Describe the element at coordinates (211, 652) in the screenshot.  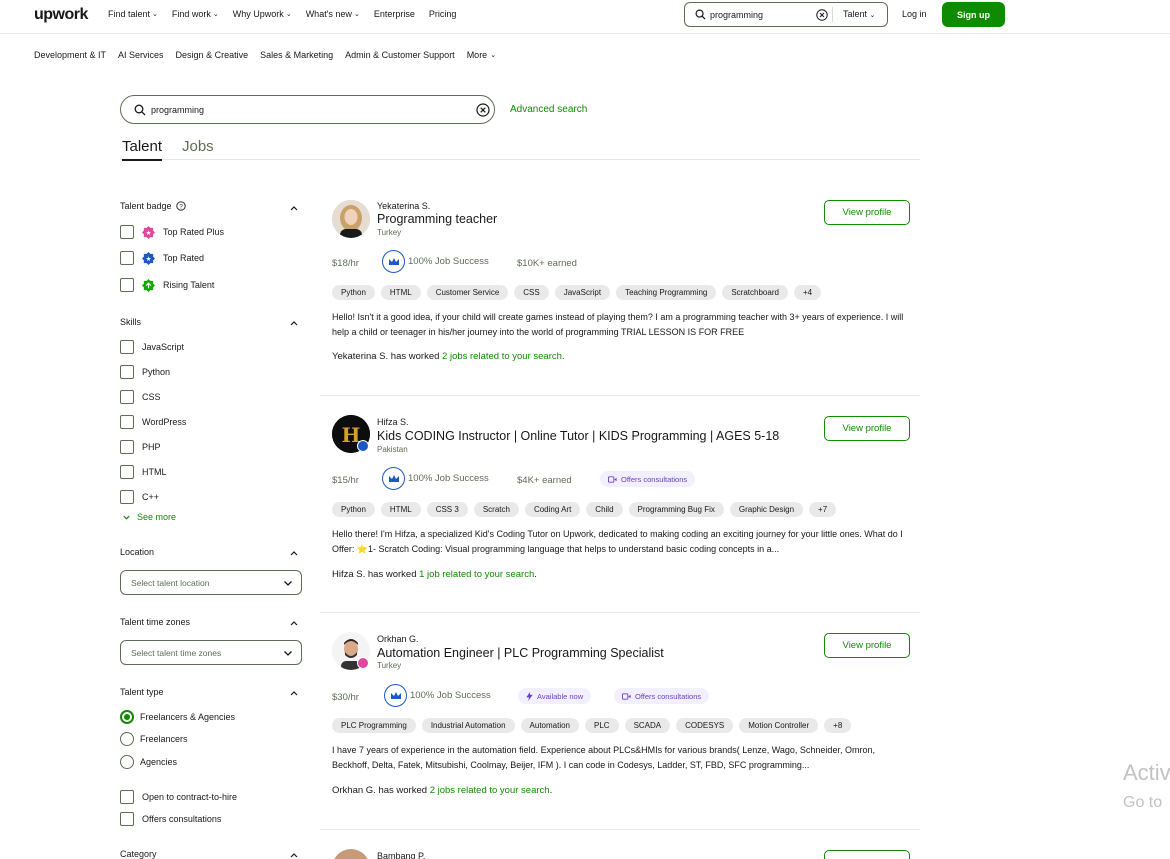
I see `time-zones-select: Select talent time zones` at that location.